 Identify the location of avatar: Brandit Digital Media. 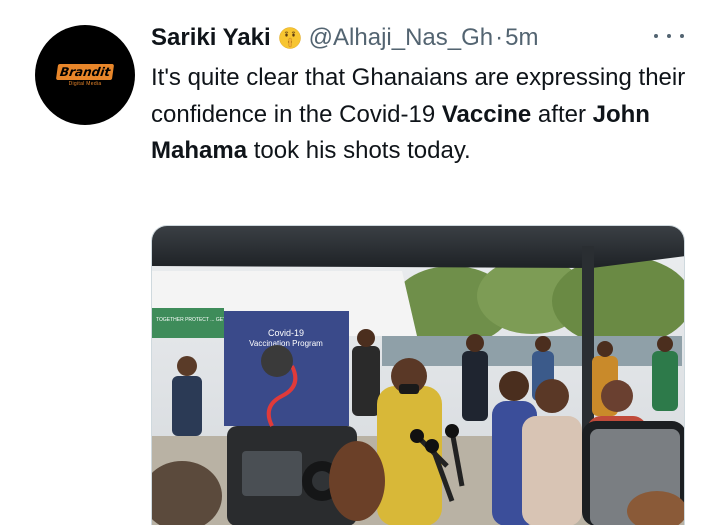
(85, 75).